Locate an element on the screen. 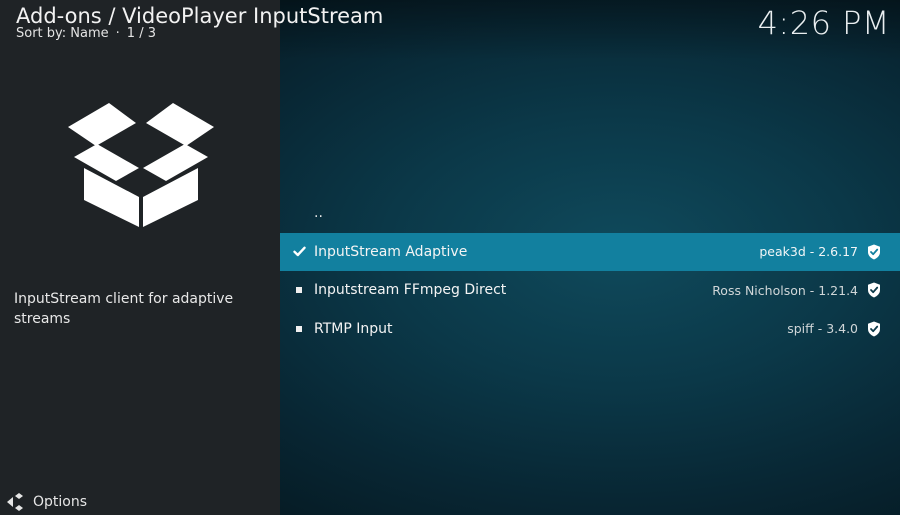 The image size is (900, 515). sort-info: Sort by: Name · 1 / 3 is located at coordinates (86, 33).